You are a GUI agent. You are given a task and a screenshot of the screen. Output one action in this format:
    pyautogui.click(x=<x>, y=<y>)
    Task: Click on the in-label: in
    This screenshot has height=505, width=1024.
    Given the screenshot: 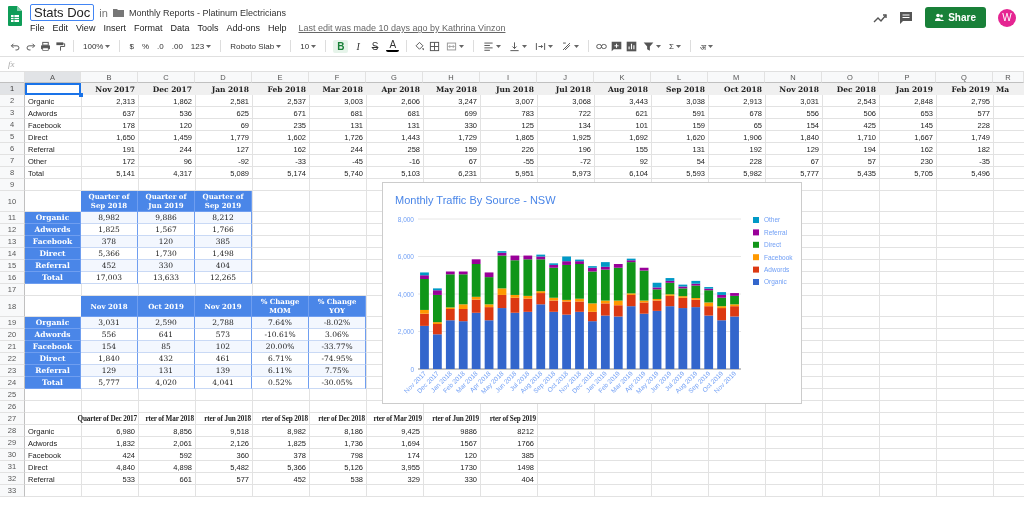 What is the action you would take?
    pyautogui.click(x=103, y=12)
    